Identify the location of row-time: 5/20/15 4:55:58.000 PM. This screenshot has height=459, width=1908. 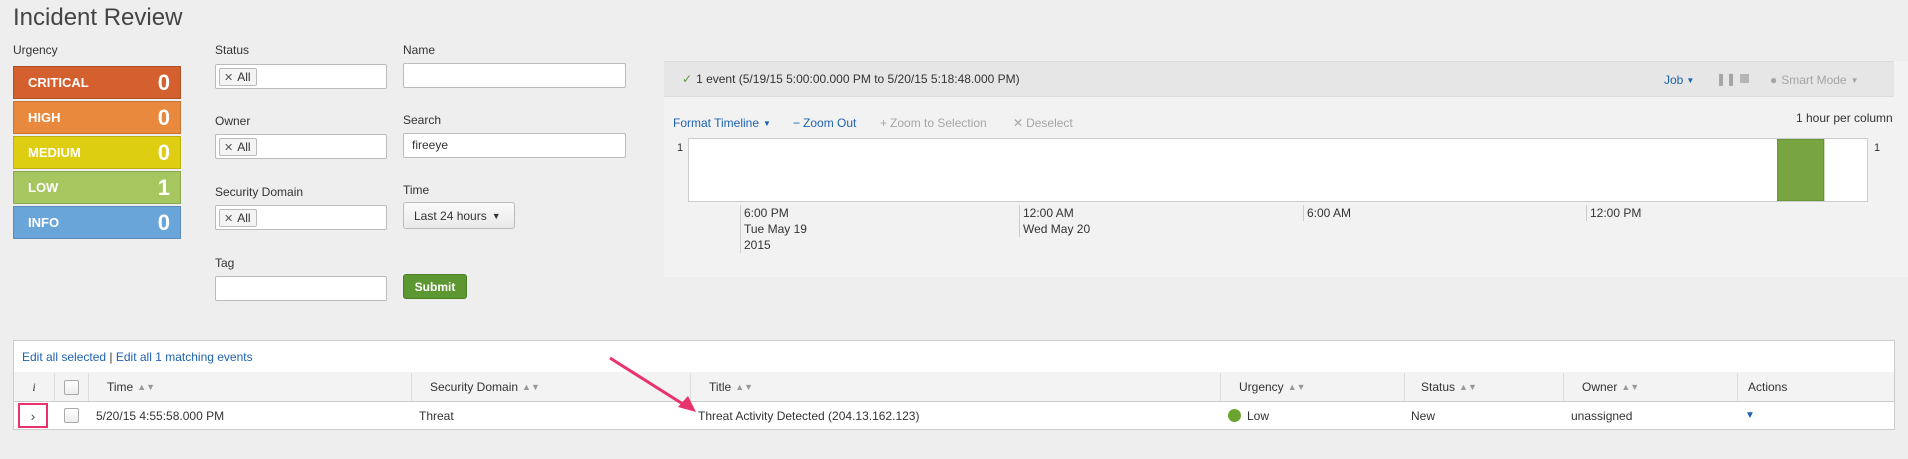
(160, 415).